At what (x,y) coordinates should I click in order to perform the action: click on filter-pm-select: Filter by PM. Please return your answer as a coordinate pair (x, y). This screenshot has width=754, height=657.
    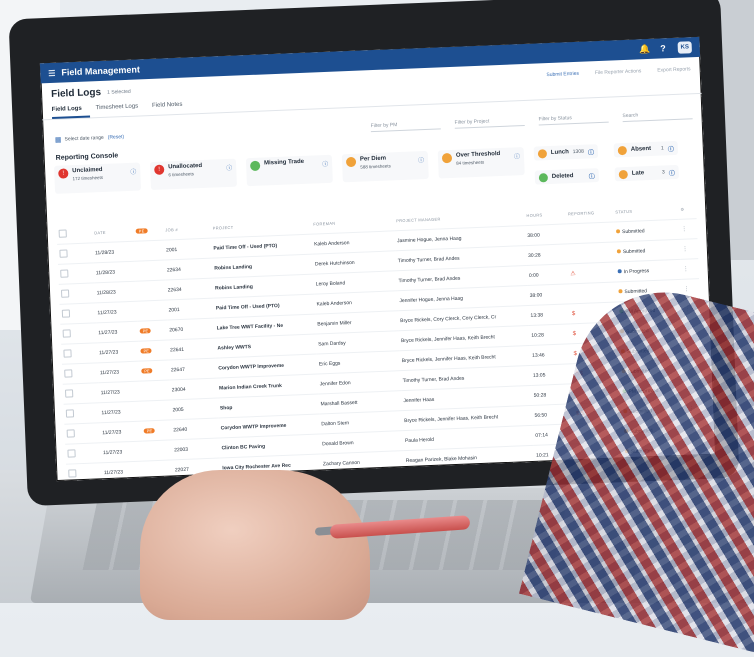
    Looking at the image, I should click on (405, 125).